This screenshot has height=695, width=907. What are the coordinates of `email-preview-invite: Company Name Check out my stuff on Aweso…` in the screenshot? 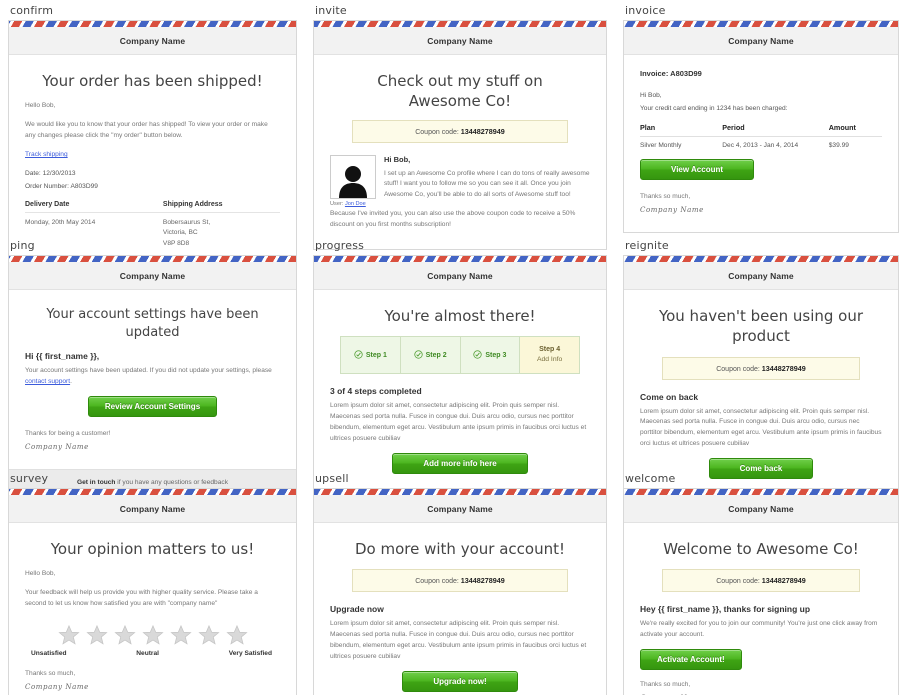 It's located at (460, 135).